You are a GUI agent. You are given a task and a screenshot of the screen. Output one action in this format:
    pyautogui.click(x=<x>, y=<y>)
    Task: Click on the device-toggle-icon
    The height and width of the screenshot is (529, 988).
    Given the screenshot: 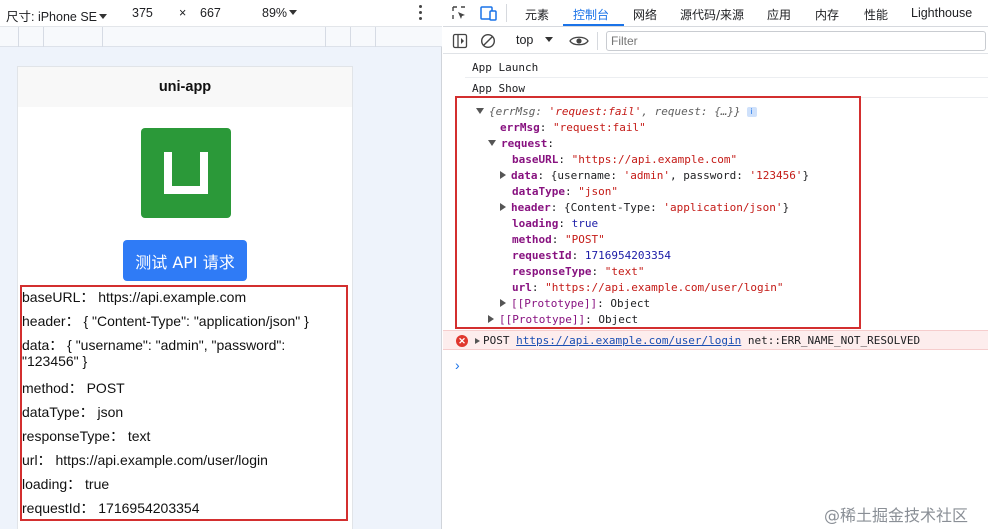 What is the action you would take?
    pyautogui.click(x=489, y=13)
    